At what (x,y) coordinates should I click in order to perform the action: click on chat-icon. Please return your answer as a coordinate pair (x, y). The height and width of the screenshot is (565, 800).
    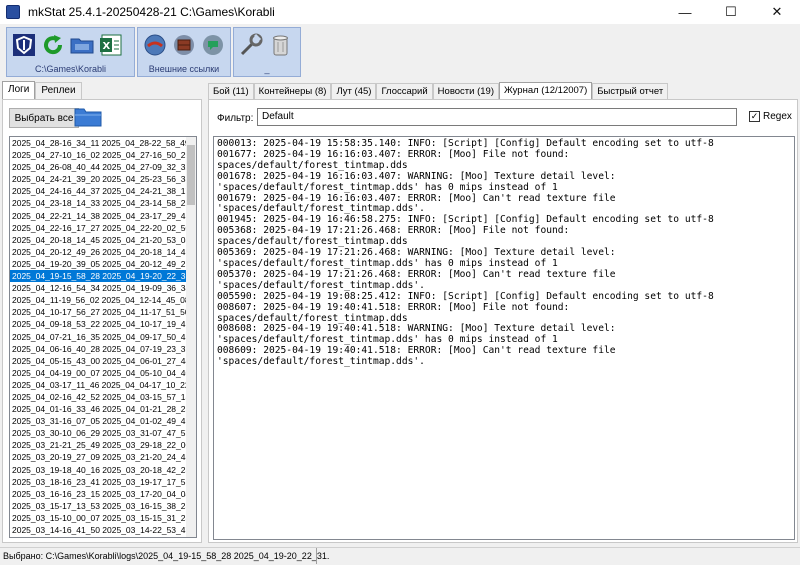
    Looking at the image, I should click on (213, 45).